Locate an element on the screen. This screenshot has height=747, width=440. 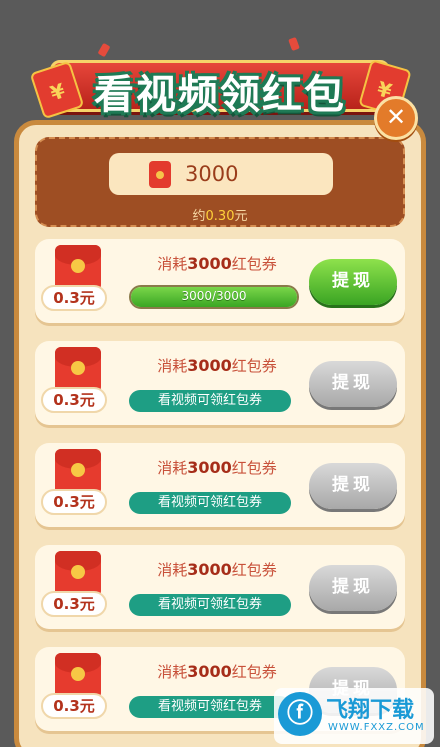
title-banner: 看视频领红包 is located at coordinates (220, 79).